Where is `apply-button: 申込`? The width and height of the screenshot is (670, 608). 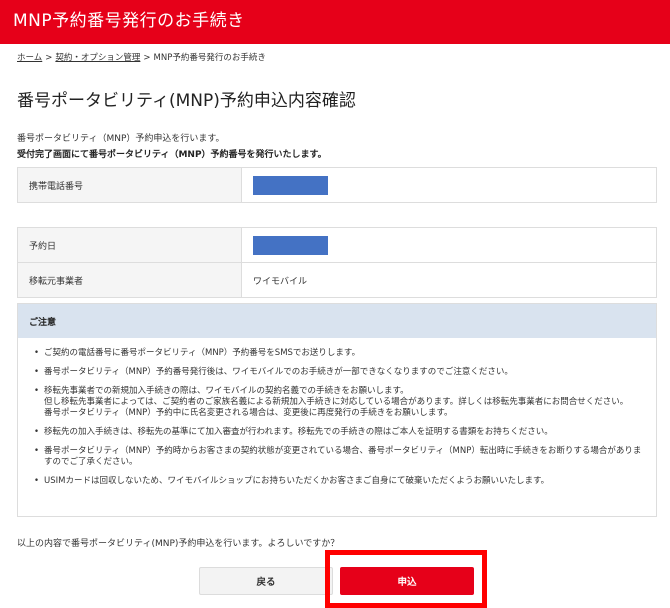
apply-button: 申込 is located at coordinates (407, 581).